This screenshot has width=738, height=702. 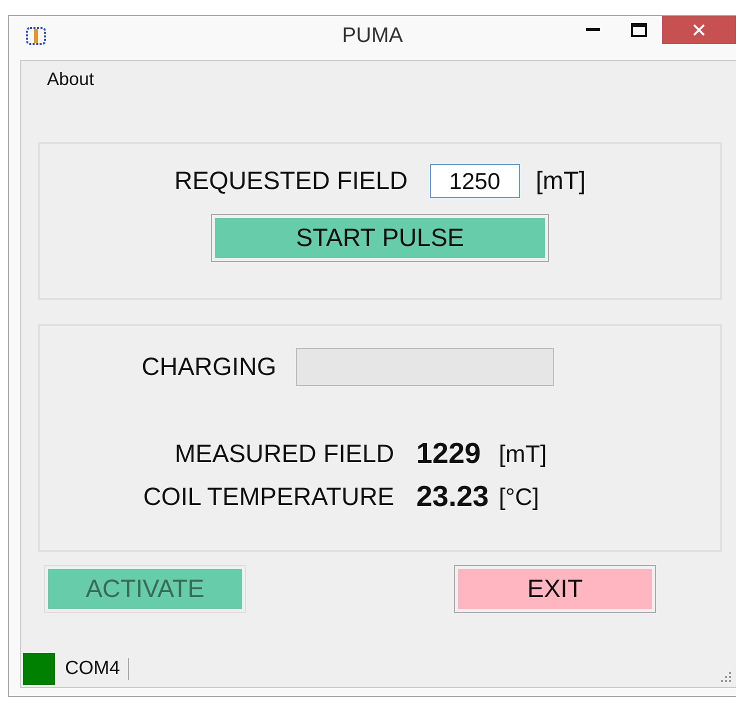 I want to click on start-pulse-button: START PULSE, so click(x=380, y=238).